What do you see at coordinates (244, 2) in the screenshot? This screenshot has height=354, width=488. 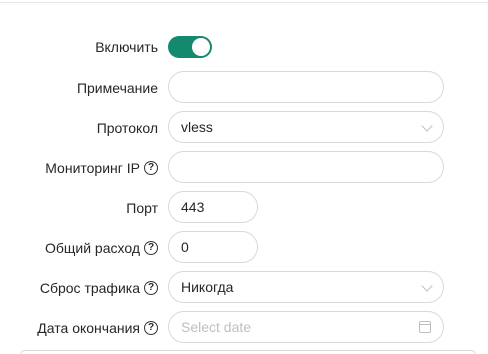 I see `divider` at bounding box center [244, 2].